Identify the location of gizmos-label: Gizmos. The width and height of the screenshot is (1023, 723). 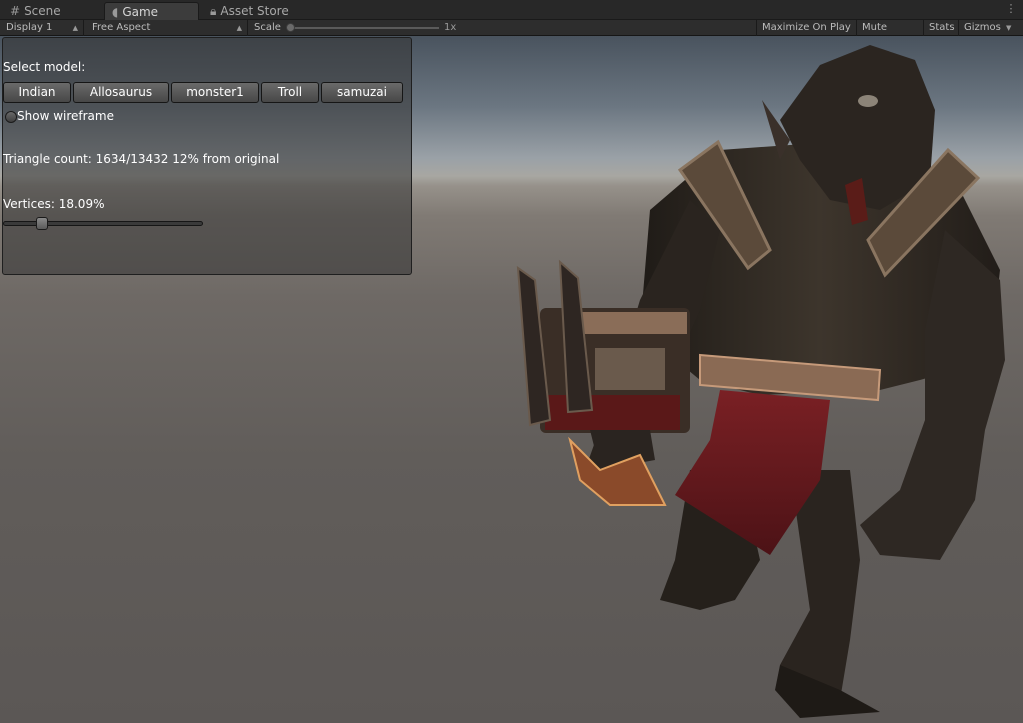
(982, 27).